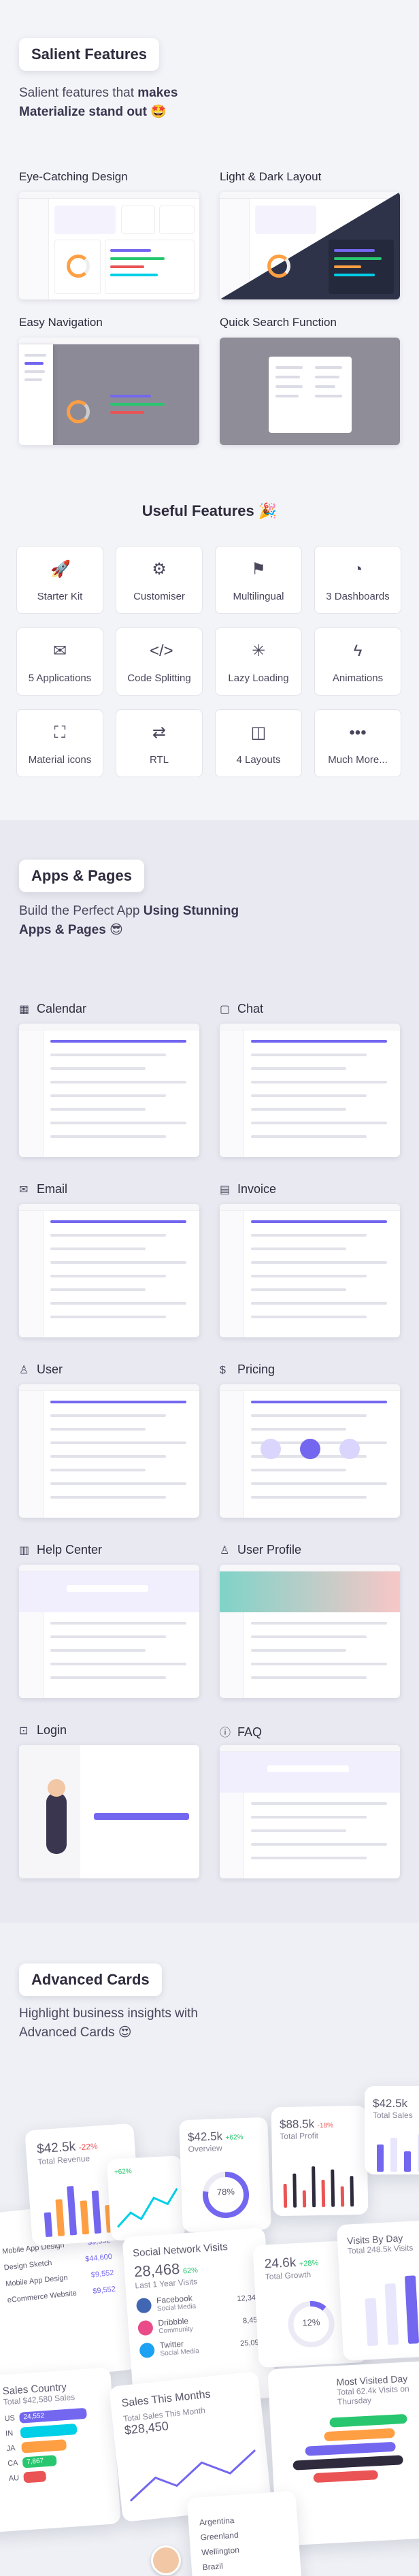 Image resolution: width=419 pixels, height=2576 pixels. What do you see at coordinates (159, 743) in the screenshot?
I see `feature-card-arrows-swap: ⇄ RTL` at bounding box center [159, 743].